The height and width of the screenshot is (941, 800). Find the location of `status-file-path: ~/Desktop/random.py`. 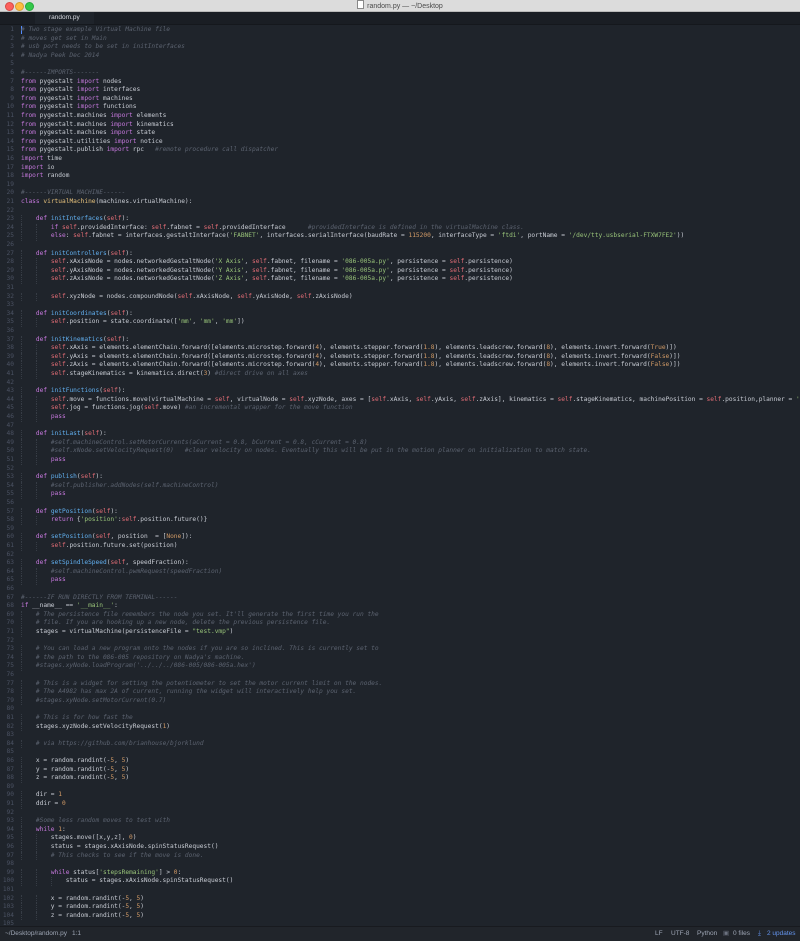

status-file-path: ~/Desktop/random.py is located at coordinates (36, 934).